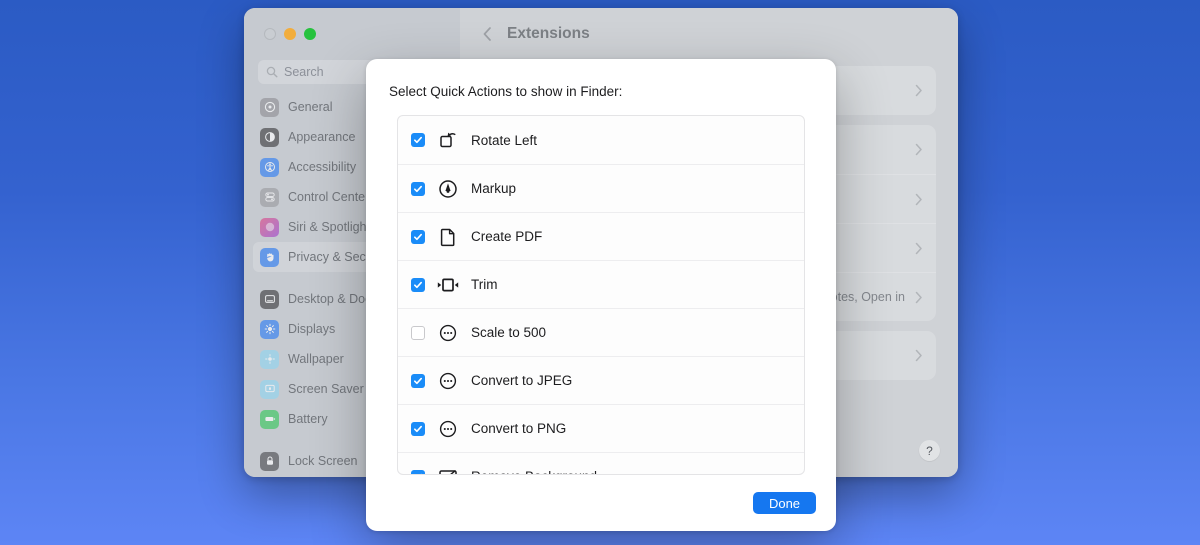 The height and width of the screenshot is (545, 1200). Describe the element at coordinates (784, 503) in the screenshot. I see `done-button: Done` at that location.